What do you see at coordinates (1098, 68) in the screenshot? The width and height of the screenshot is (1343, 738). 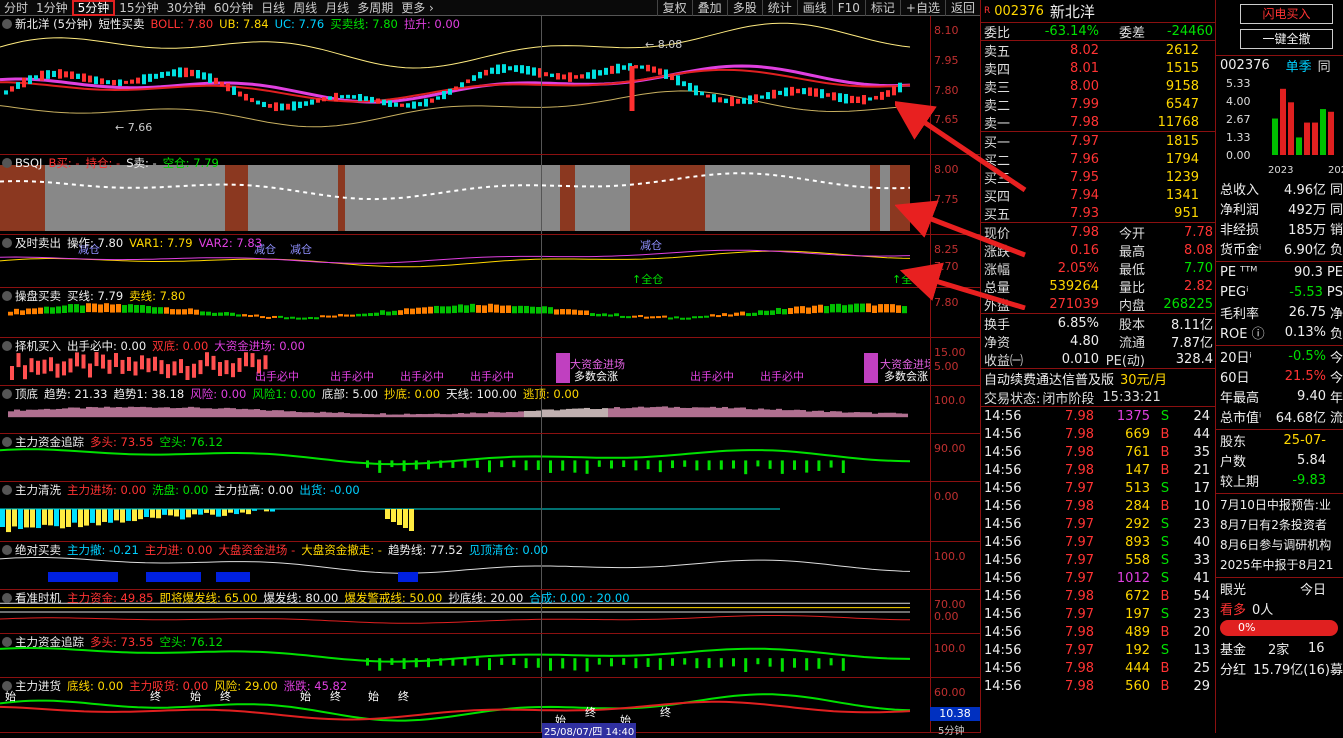 I see `sell-row: 卖四 8.01 1515` at bounding box center [1098, 68].